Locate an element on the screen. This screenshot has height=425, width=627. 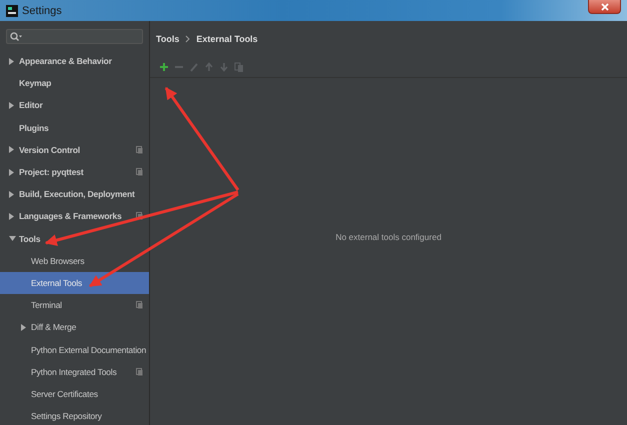
tree-item: Appearance & Behavior is located at coordinates (74, 61).